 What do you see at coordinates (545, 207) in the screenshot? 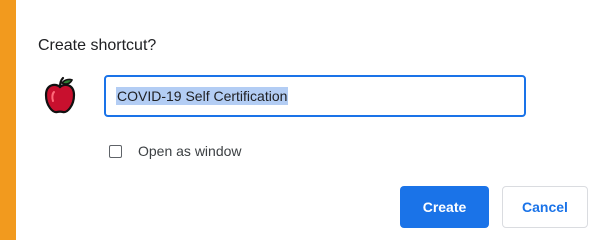
I see `cancel-button: Cancel` at bounding box center [545, 207].